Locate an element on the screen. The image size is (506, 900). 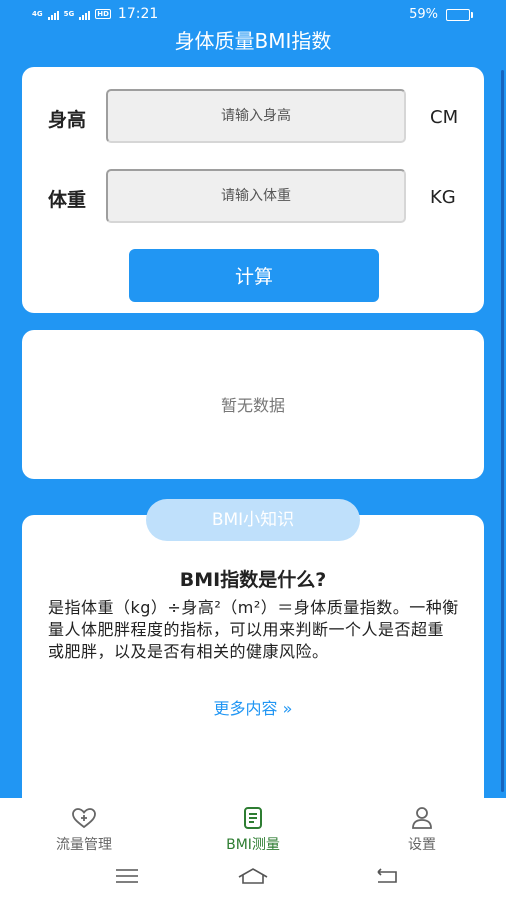
tab-label: 设置 is located at coordinates (422, 845).